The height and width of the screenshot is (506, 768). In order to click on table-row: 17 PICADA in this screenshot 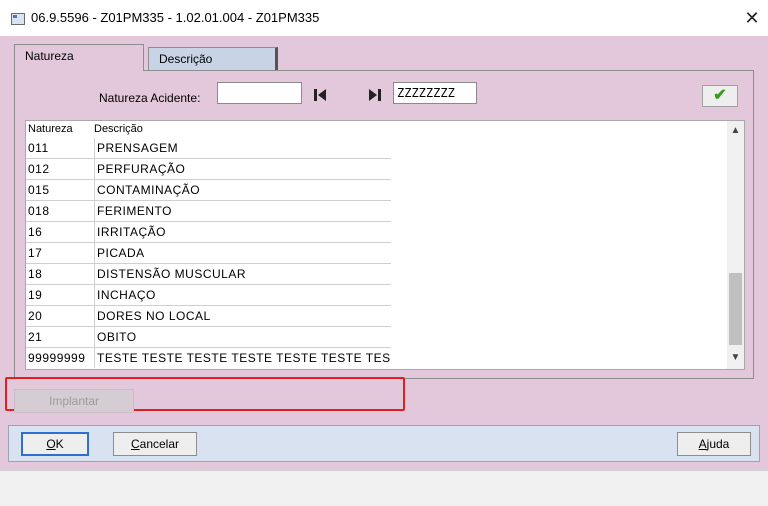, I will do `click(208, 253)`.